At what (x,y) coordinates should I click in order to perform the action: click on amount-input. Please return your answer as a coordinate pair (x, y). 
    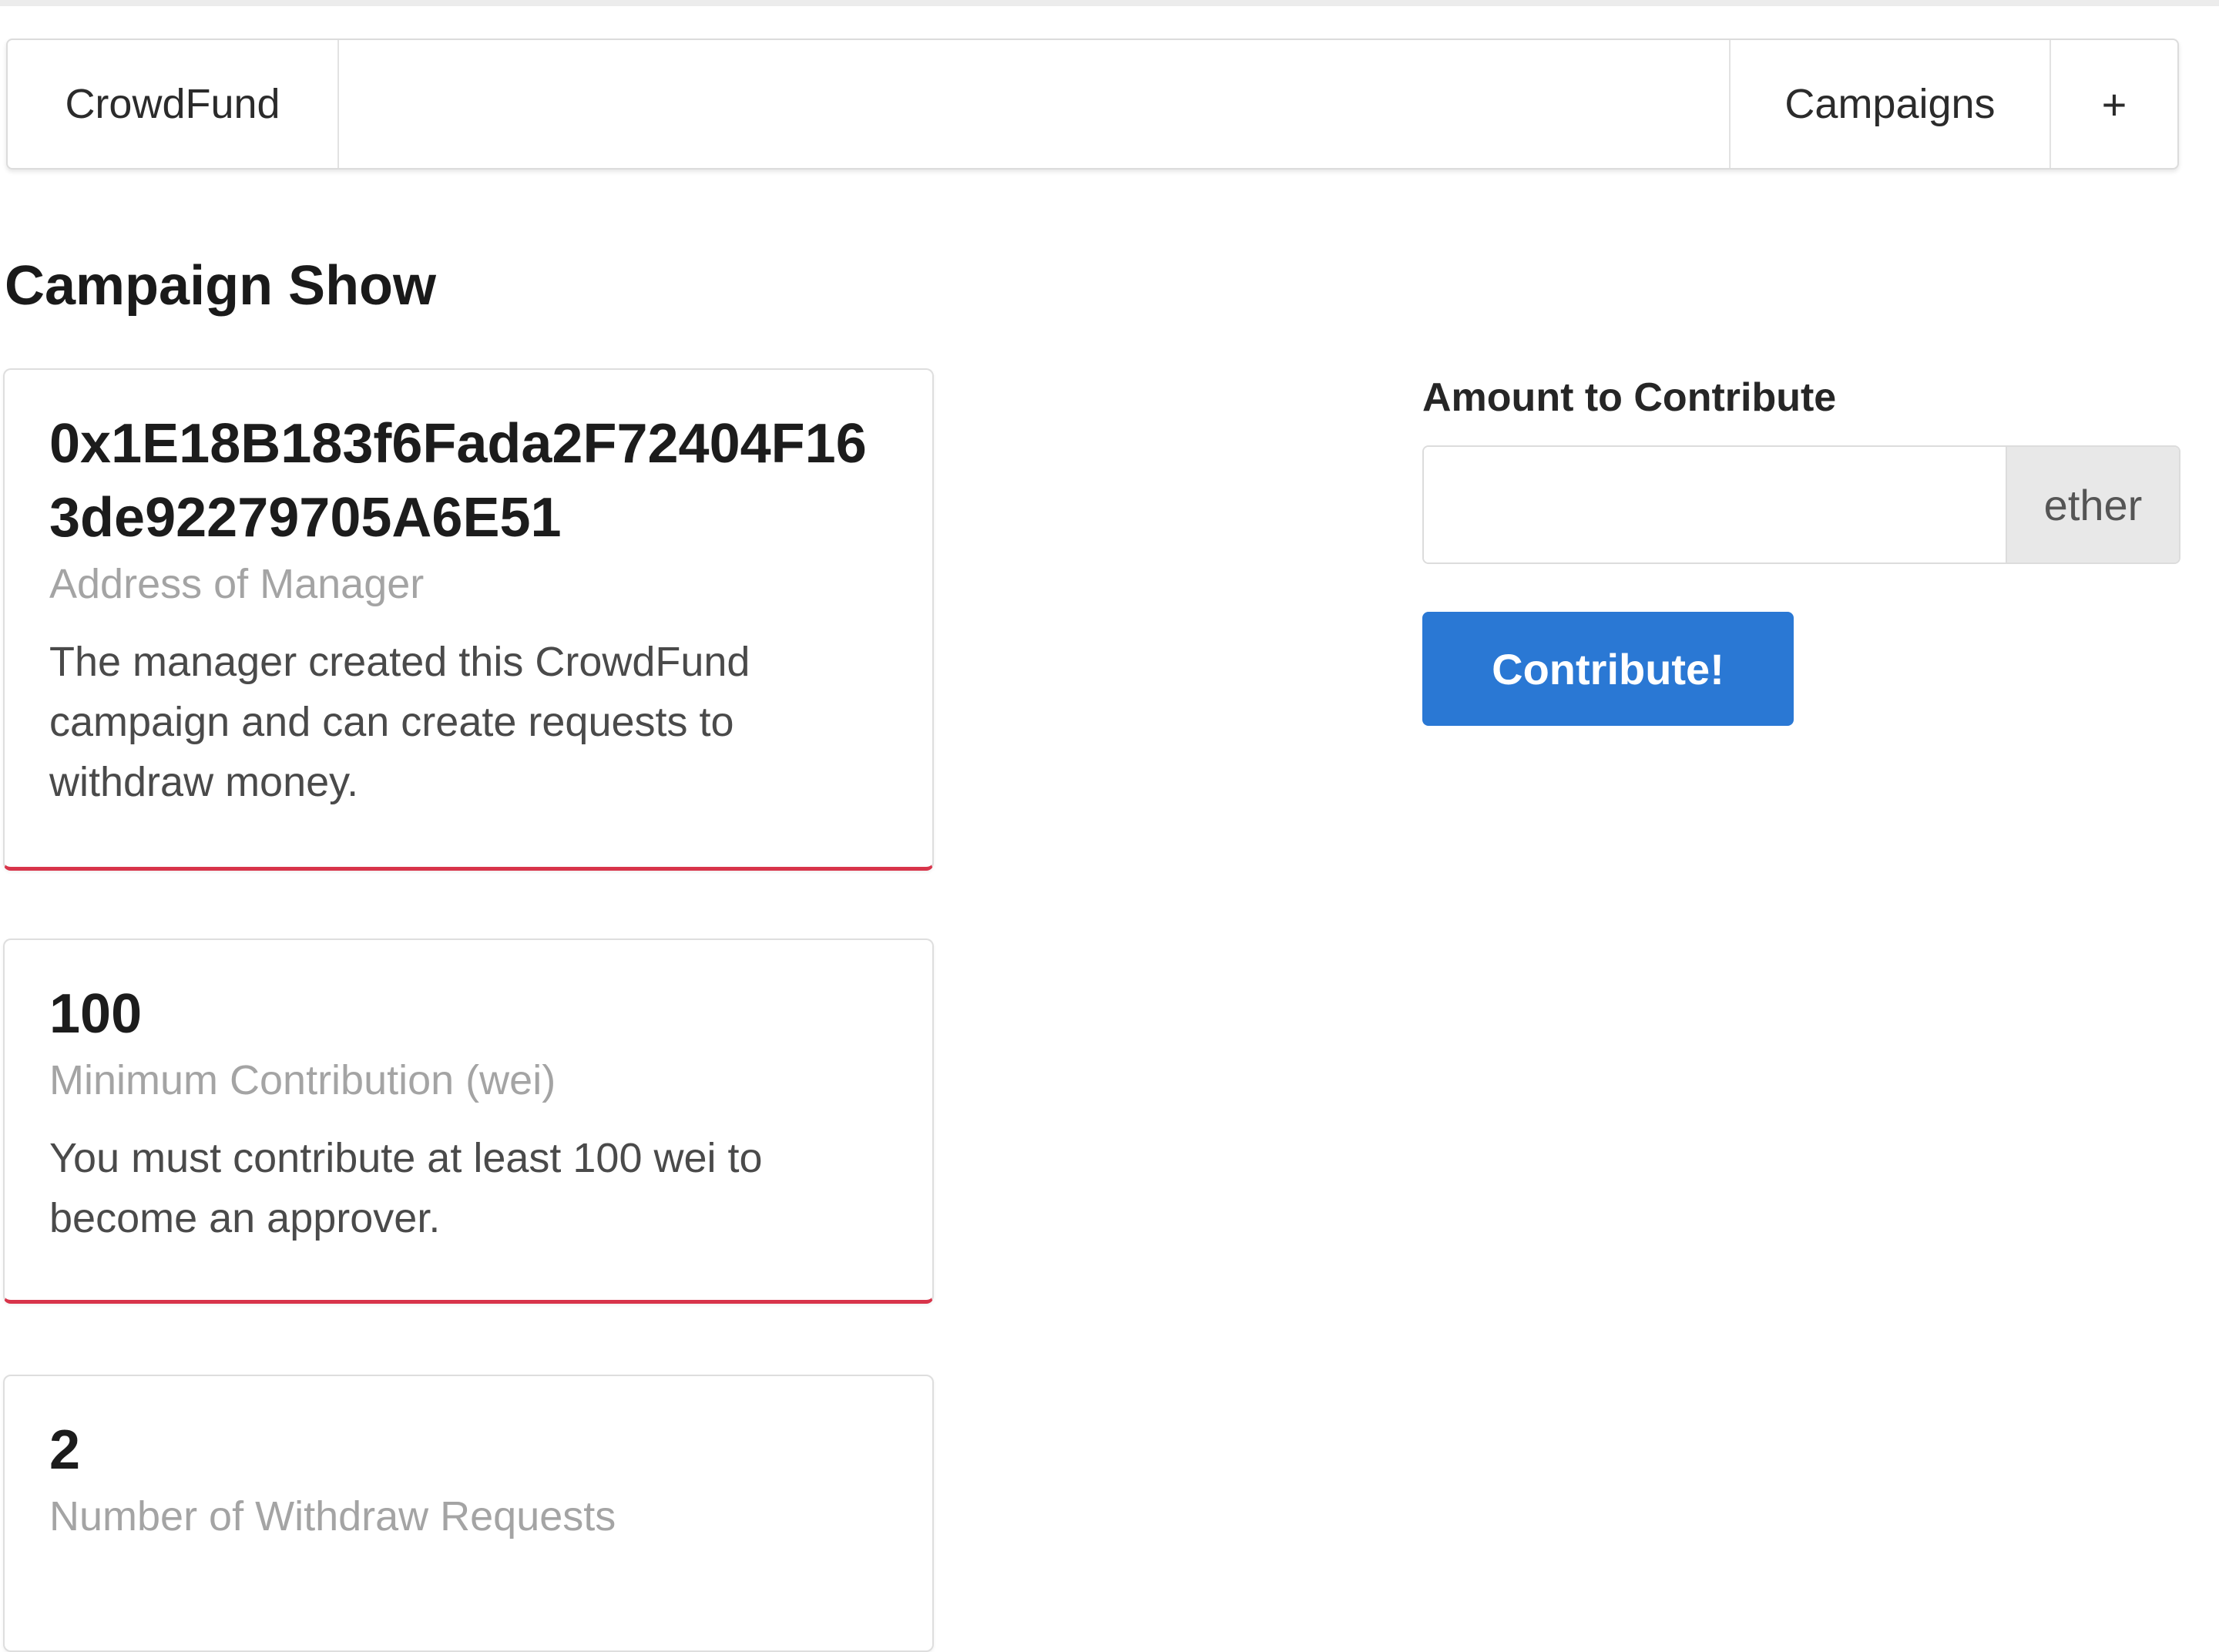
    Looking at the image, I should click on (1715, 505).